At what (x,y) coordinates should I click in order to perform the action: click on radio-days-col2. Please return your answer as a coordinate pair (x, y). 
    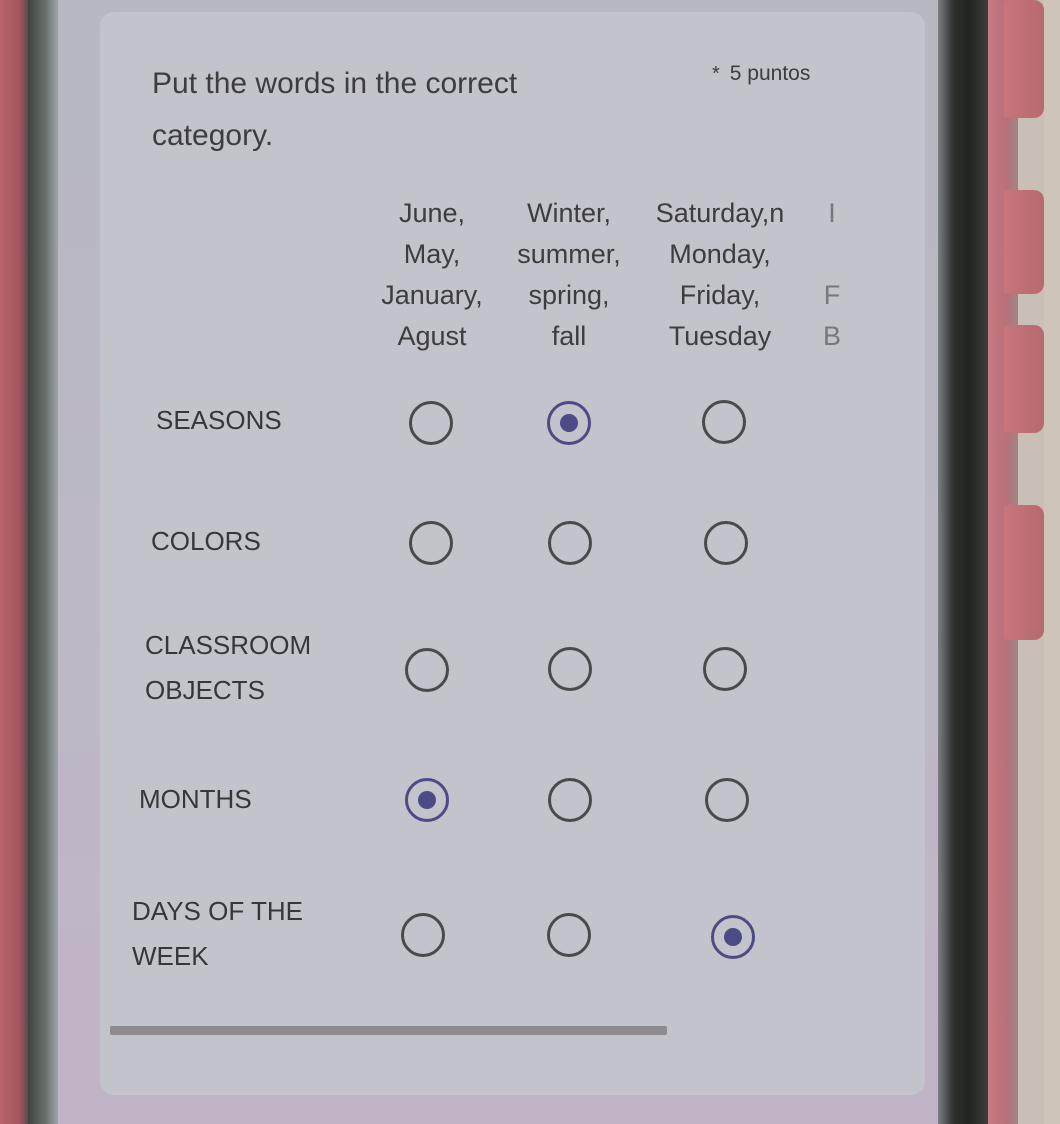
    Looking at the image, I should click on (569, 935).